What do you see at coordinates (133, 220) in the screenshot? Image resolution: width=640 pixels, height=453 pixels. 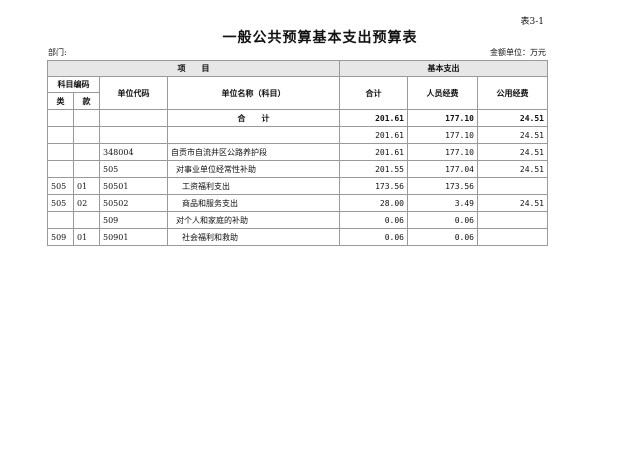 I see `cell-code: 509` at bounding box center [133, 220].